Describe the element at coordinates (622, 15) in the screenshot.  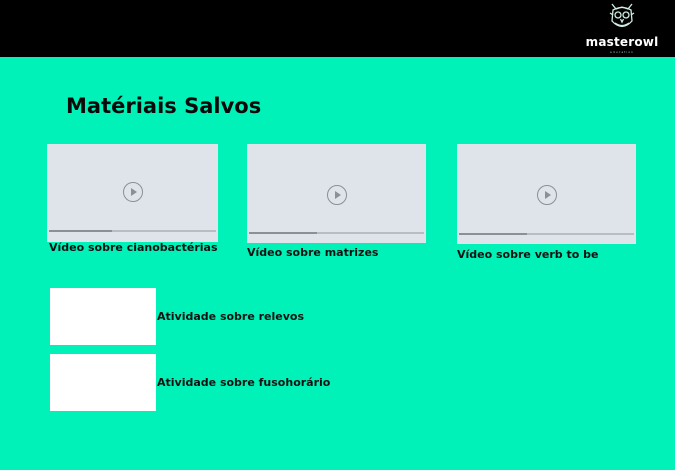
I see `owl-icon` at that location.